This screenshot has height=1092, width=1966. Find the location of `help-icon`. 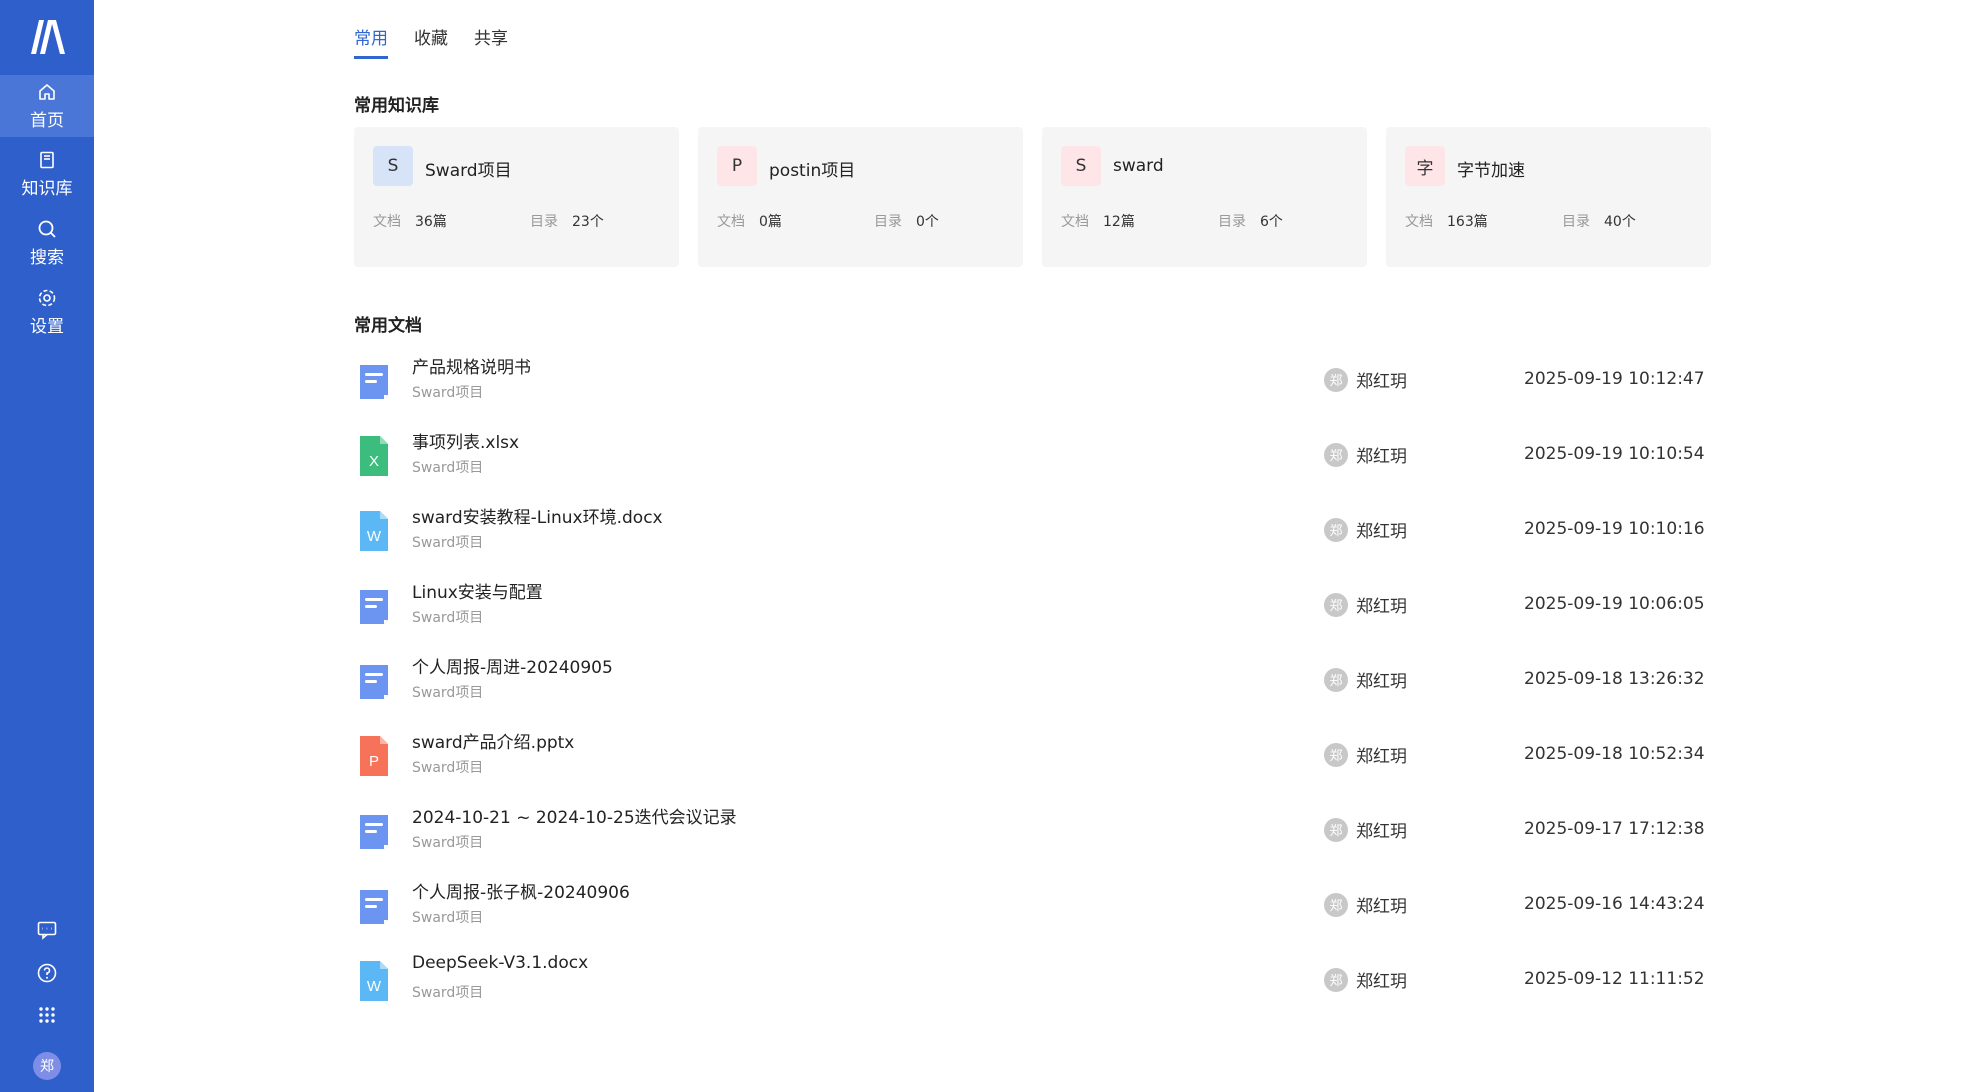

help-icon is located at coordinates (47, 973).